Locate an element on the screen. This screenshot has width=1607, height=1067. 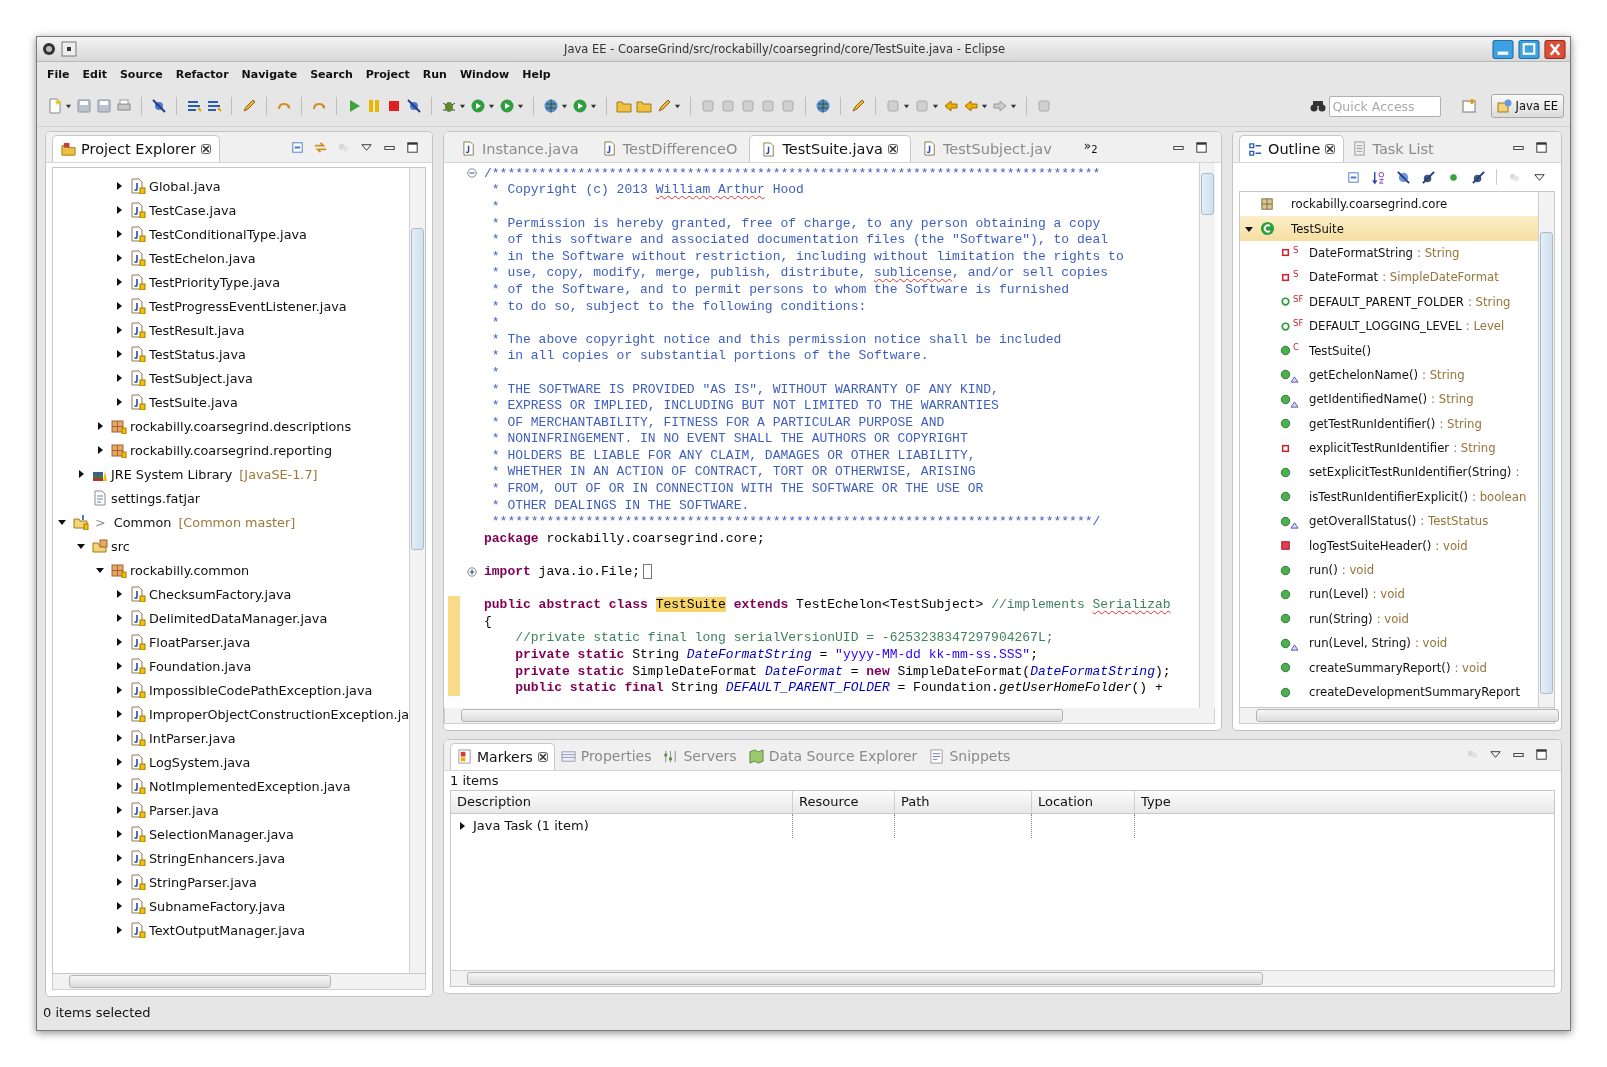
collapse-fold-icon is located at coordinates (472, 173).